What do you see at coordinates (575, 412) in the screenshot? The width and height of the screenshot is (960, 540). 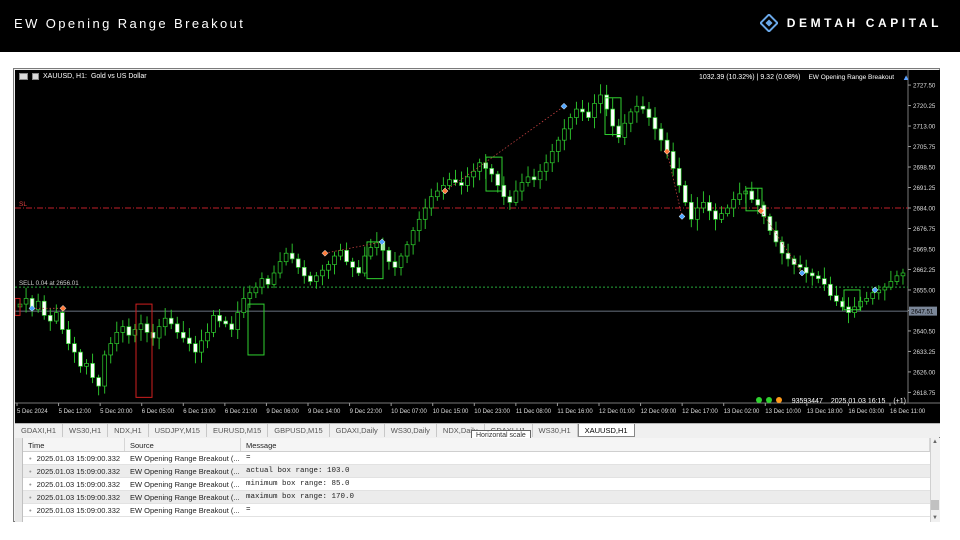 I see `x-tick-label: 11 Dec 16:00` at bounding box center [575, 412].